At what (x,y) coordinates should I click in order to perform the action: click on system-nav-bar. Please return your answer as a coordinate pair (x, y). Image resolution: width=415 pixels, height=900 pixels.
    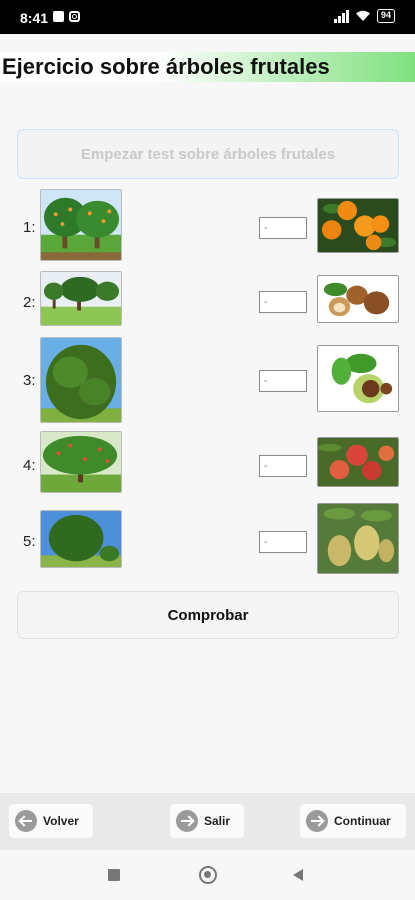
    Looking at the image, I should click on (207, 875).